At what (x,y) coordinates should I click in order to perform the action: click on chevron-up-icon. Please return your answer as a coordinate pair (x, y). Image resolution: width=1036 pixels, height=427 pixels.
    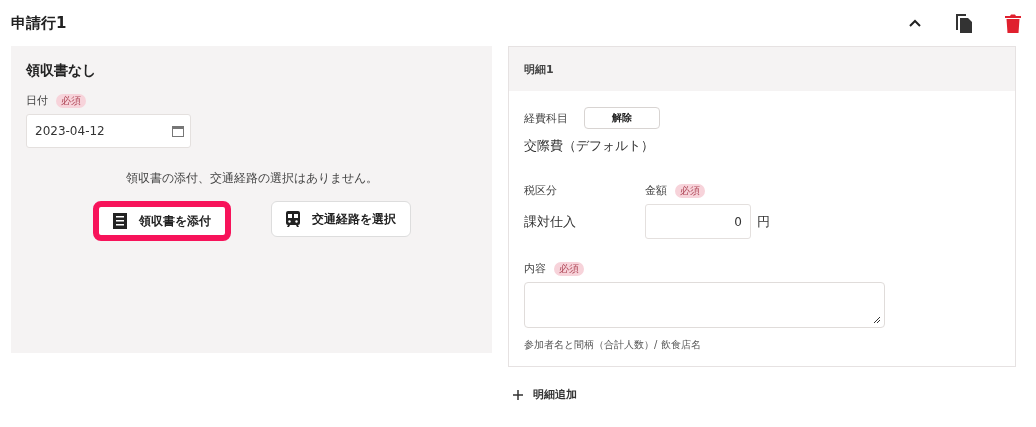
    Looking at the image, I should click on (915, 23).